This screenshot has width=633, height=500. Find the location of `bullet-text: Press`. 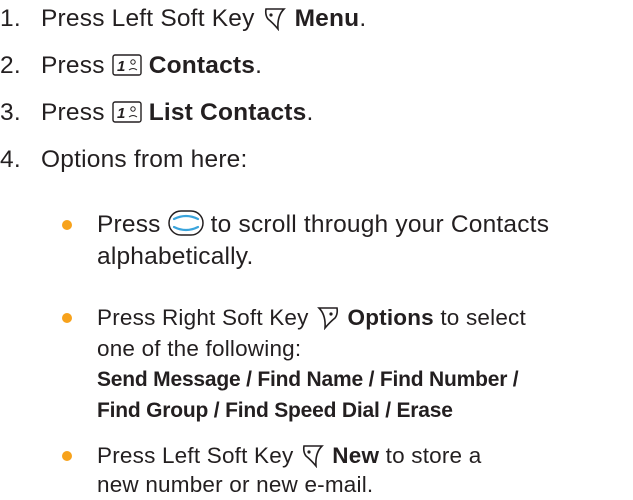

bullet-text: Press is located at coordinates (129, 224).